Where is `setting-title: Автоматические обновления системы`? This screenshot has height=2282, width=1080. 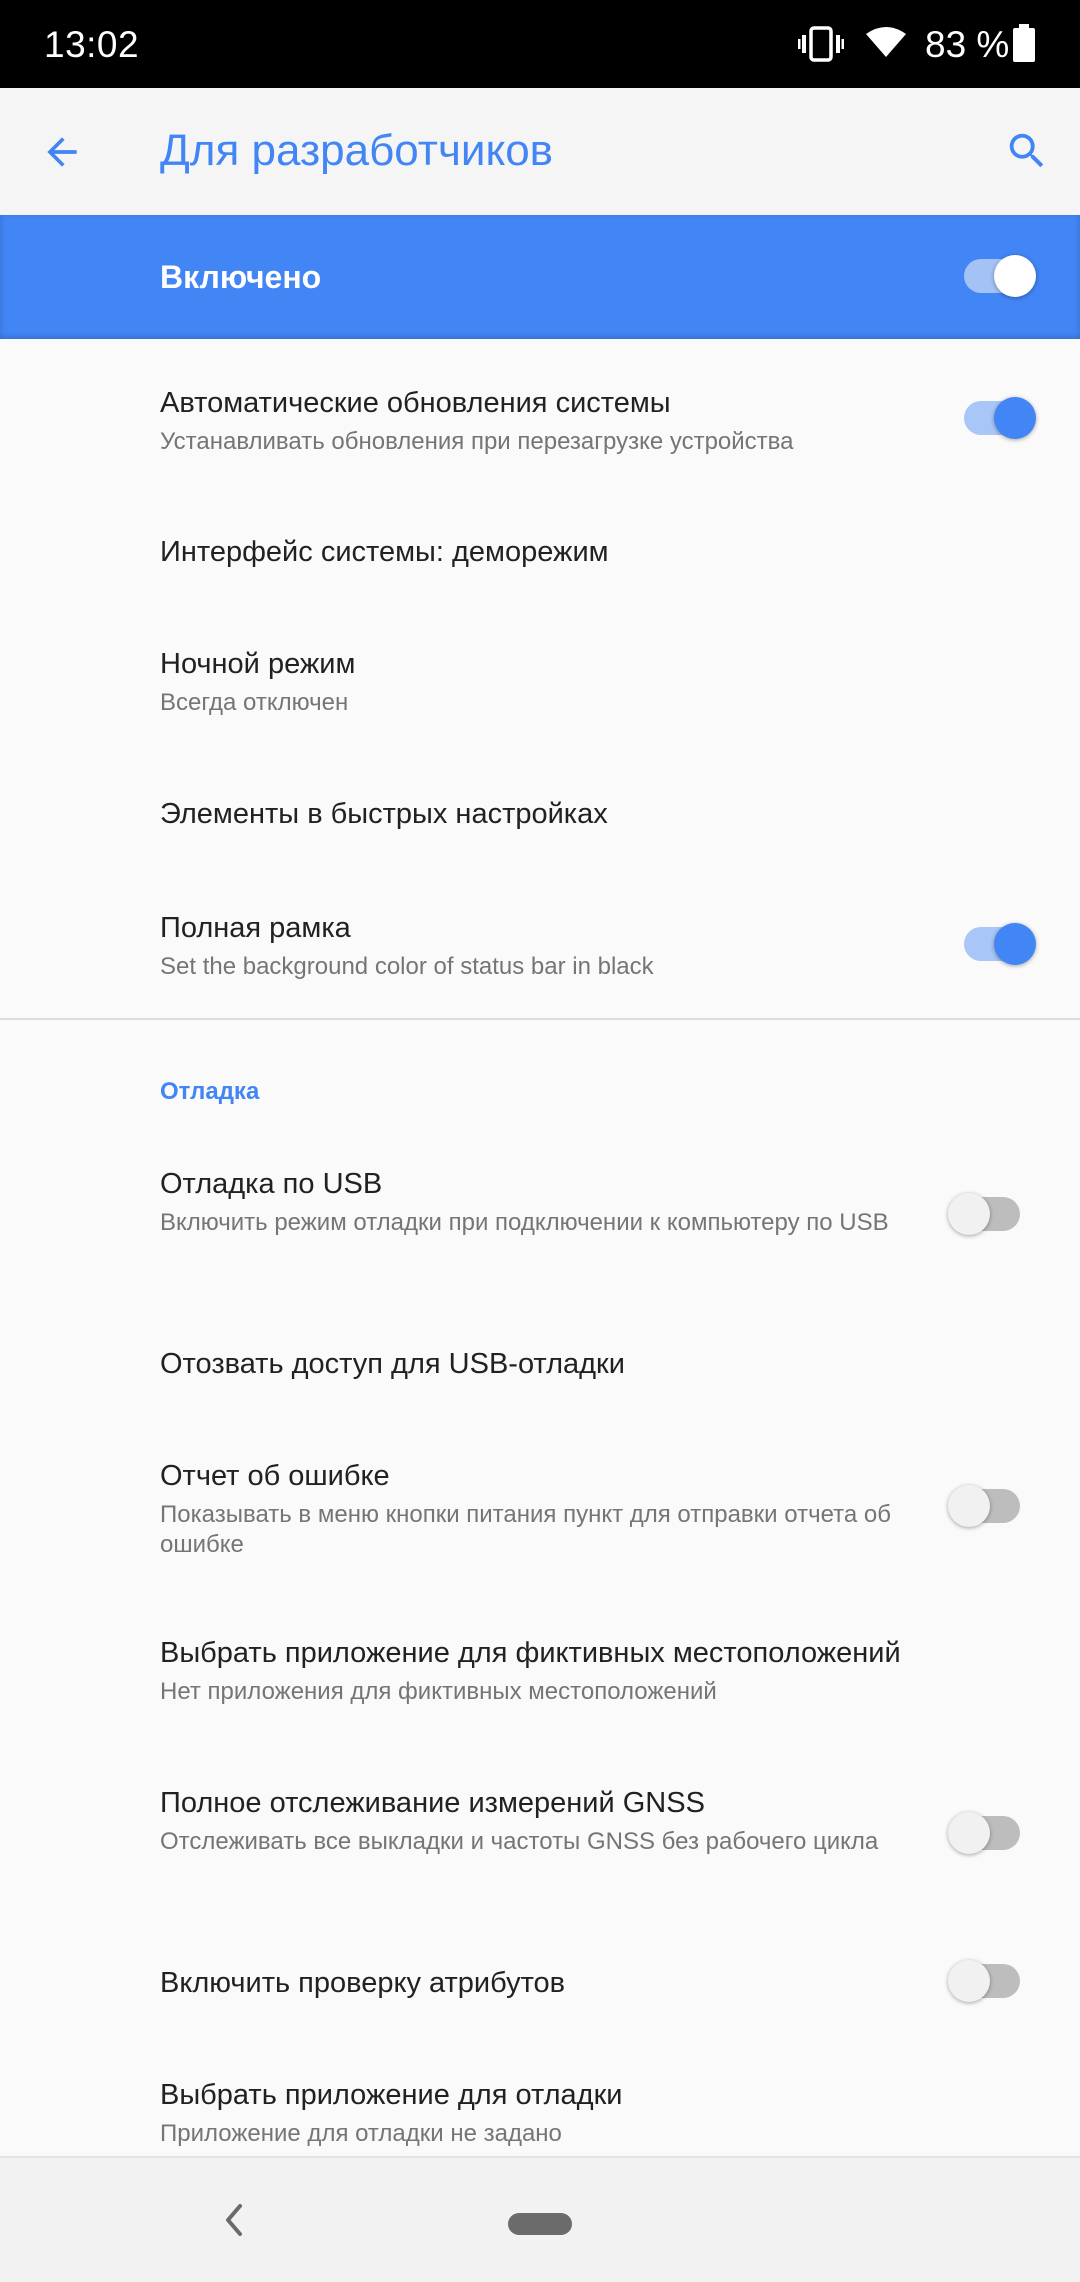 setting-title: Автоматические обновления системы is located at coordinates (415, 403).